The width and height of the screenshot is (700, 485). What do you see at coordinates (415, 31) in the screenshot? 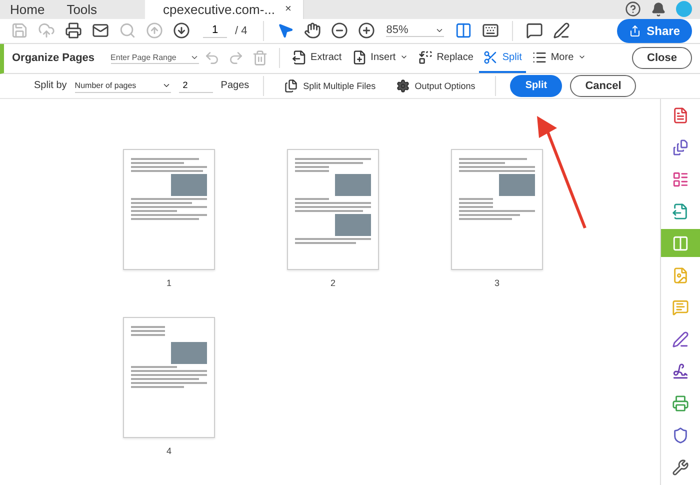
I see `zoom-dropdown: 85%` at bounding box center [415, 31].